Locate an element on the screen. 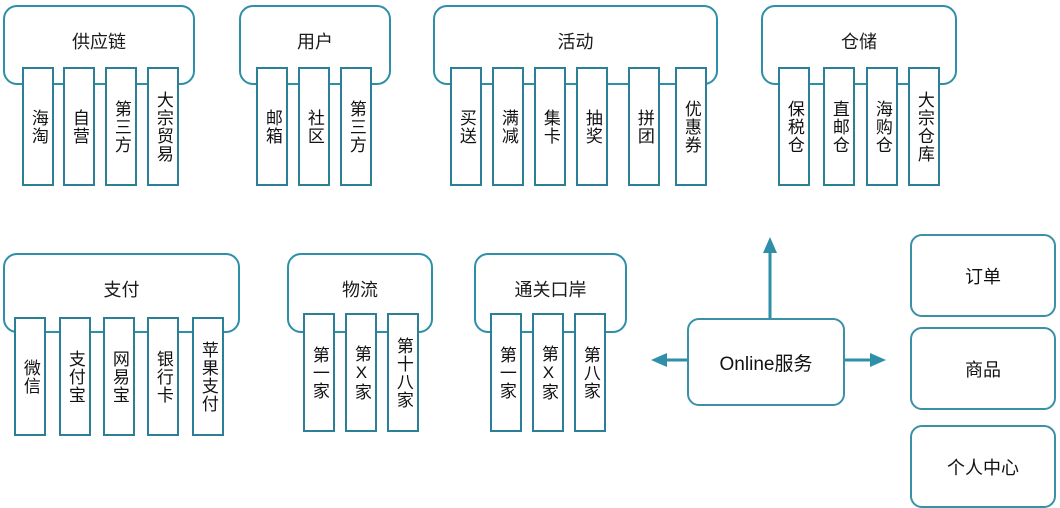  leaf-label: 海购仓 is located at coordinates (882, 126).